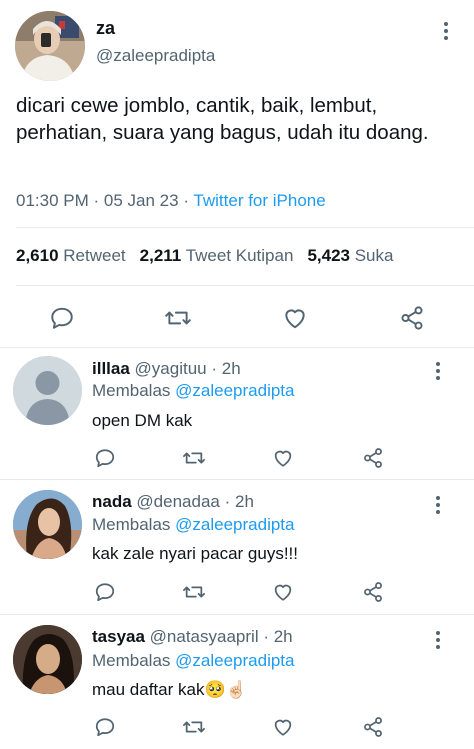 The width and height of the screenshot is (474, 749). I want to click on reply-header: illlaa @yagituu · 2h, so click(166, 369).